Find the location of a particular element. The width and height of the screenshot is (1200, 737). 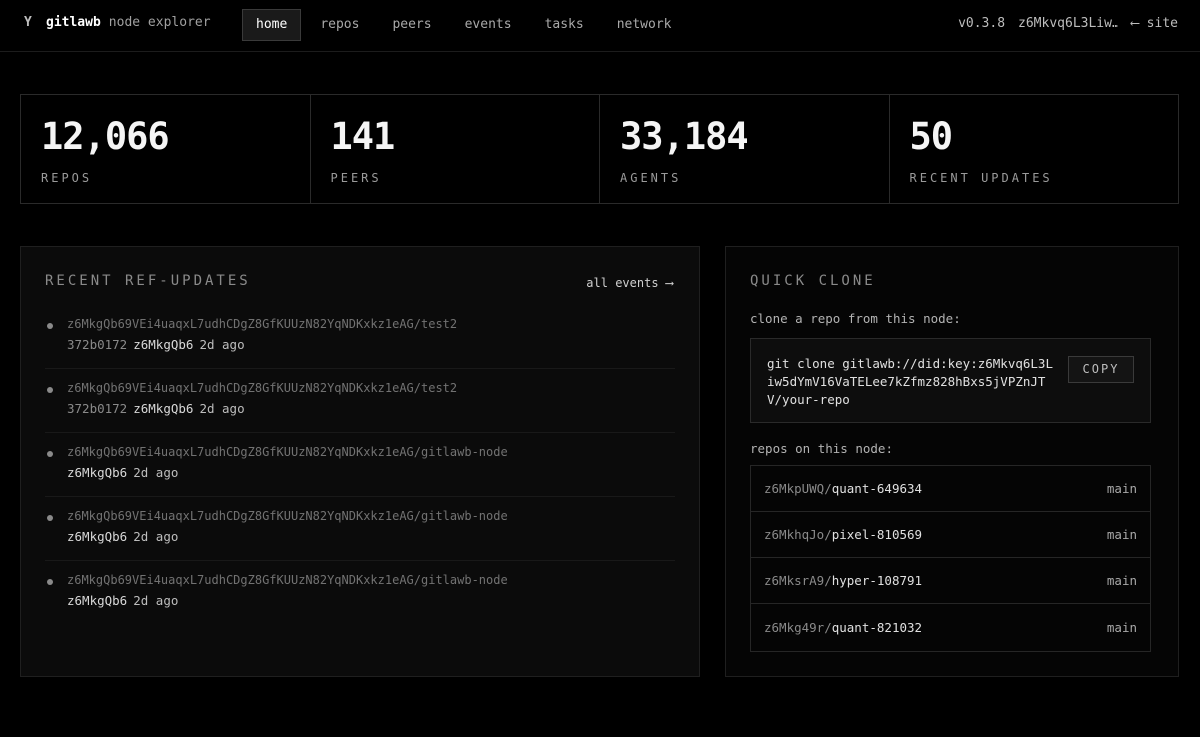

repo-name: z6Mkg49r/quant-821032 is located at coordinates (843, 627).